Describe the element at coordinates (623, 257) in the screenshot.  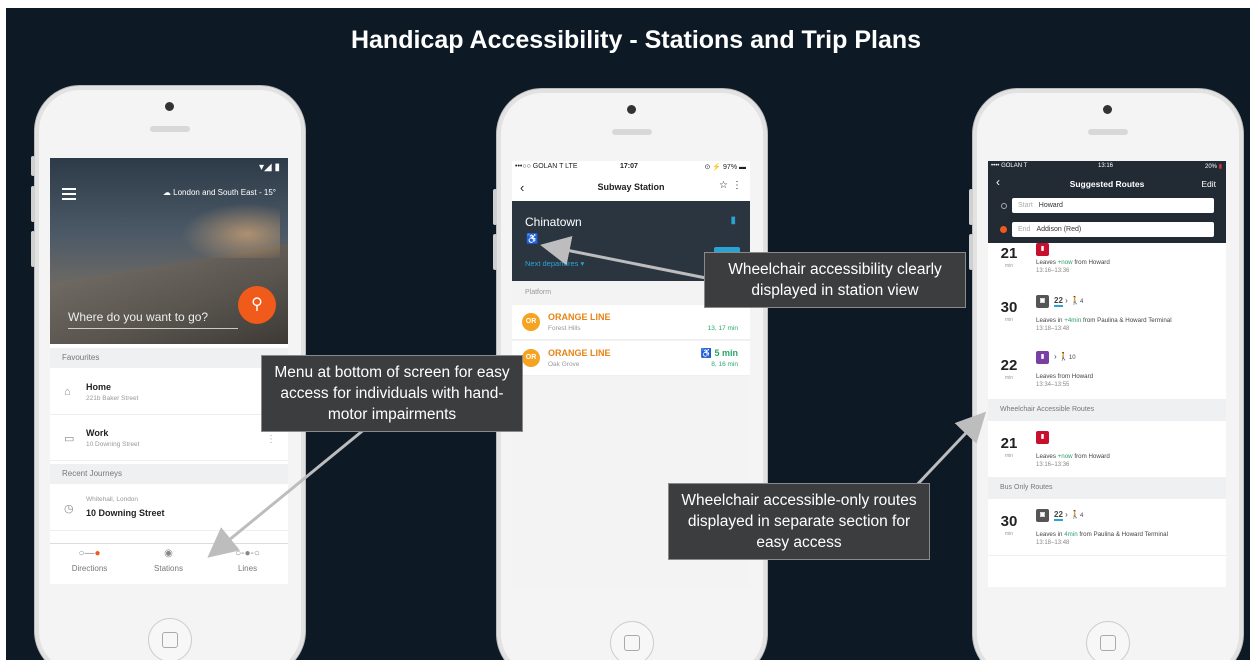
I see `arrow-station` at that location.